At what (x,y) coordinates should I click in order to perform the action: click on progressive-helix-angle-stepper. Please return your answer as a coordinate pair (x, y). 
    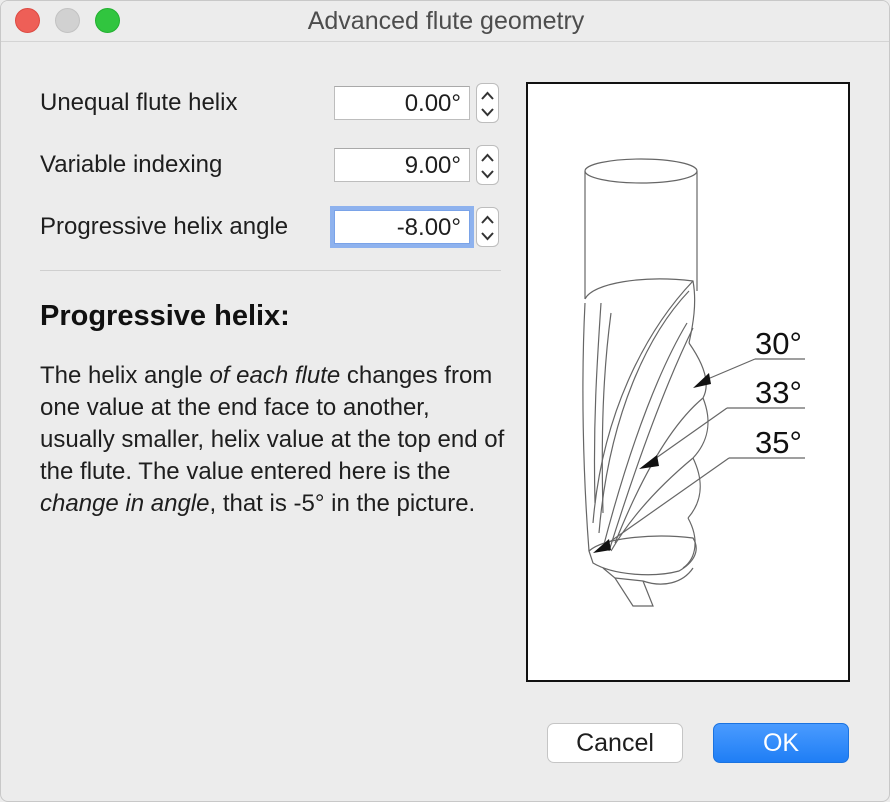
    Looking at the image, I should click on (487, 227).